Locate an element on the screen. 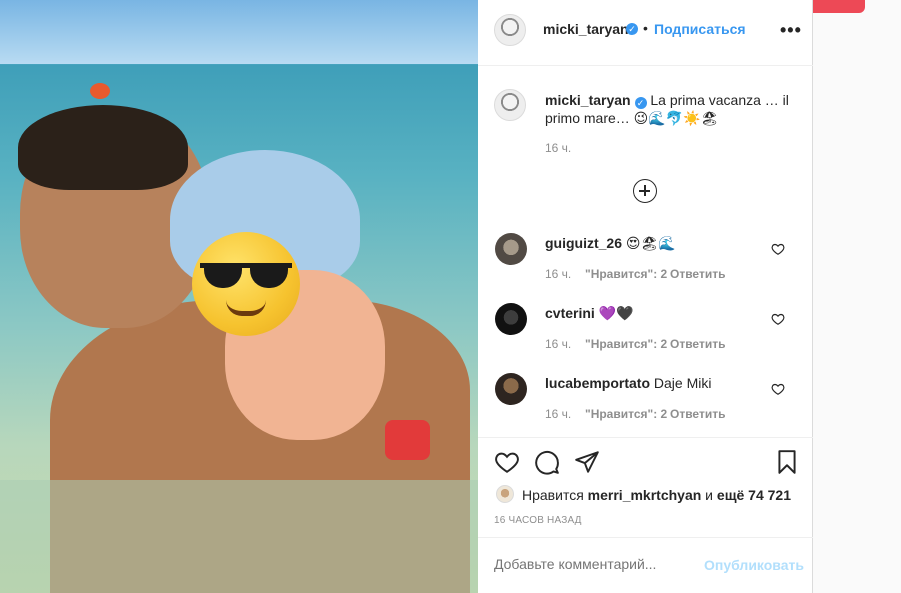 The image size is (901, 593). post-timestamp: 16 ЧАСОВ НАЗАД is located at coordinates (538, 520).